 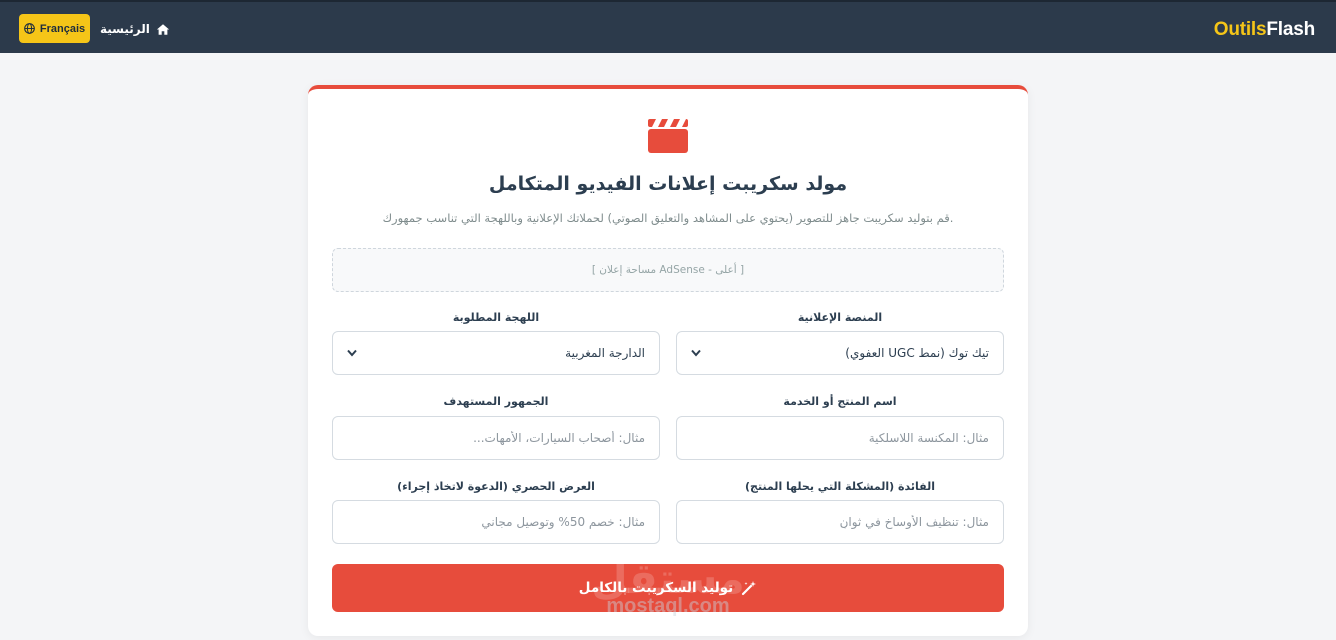 I want to click on generate-script-button: توليد السكريبت بالكامل, so click(x=668, y=588).